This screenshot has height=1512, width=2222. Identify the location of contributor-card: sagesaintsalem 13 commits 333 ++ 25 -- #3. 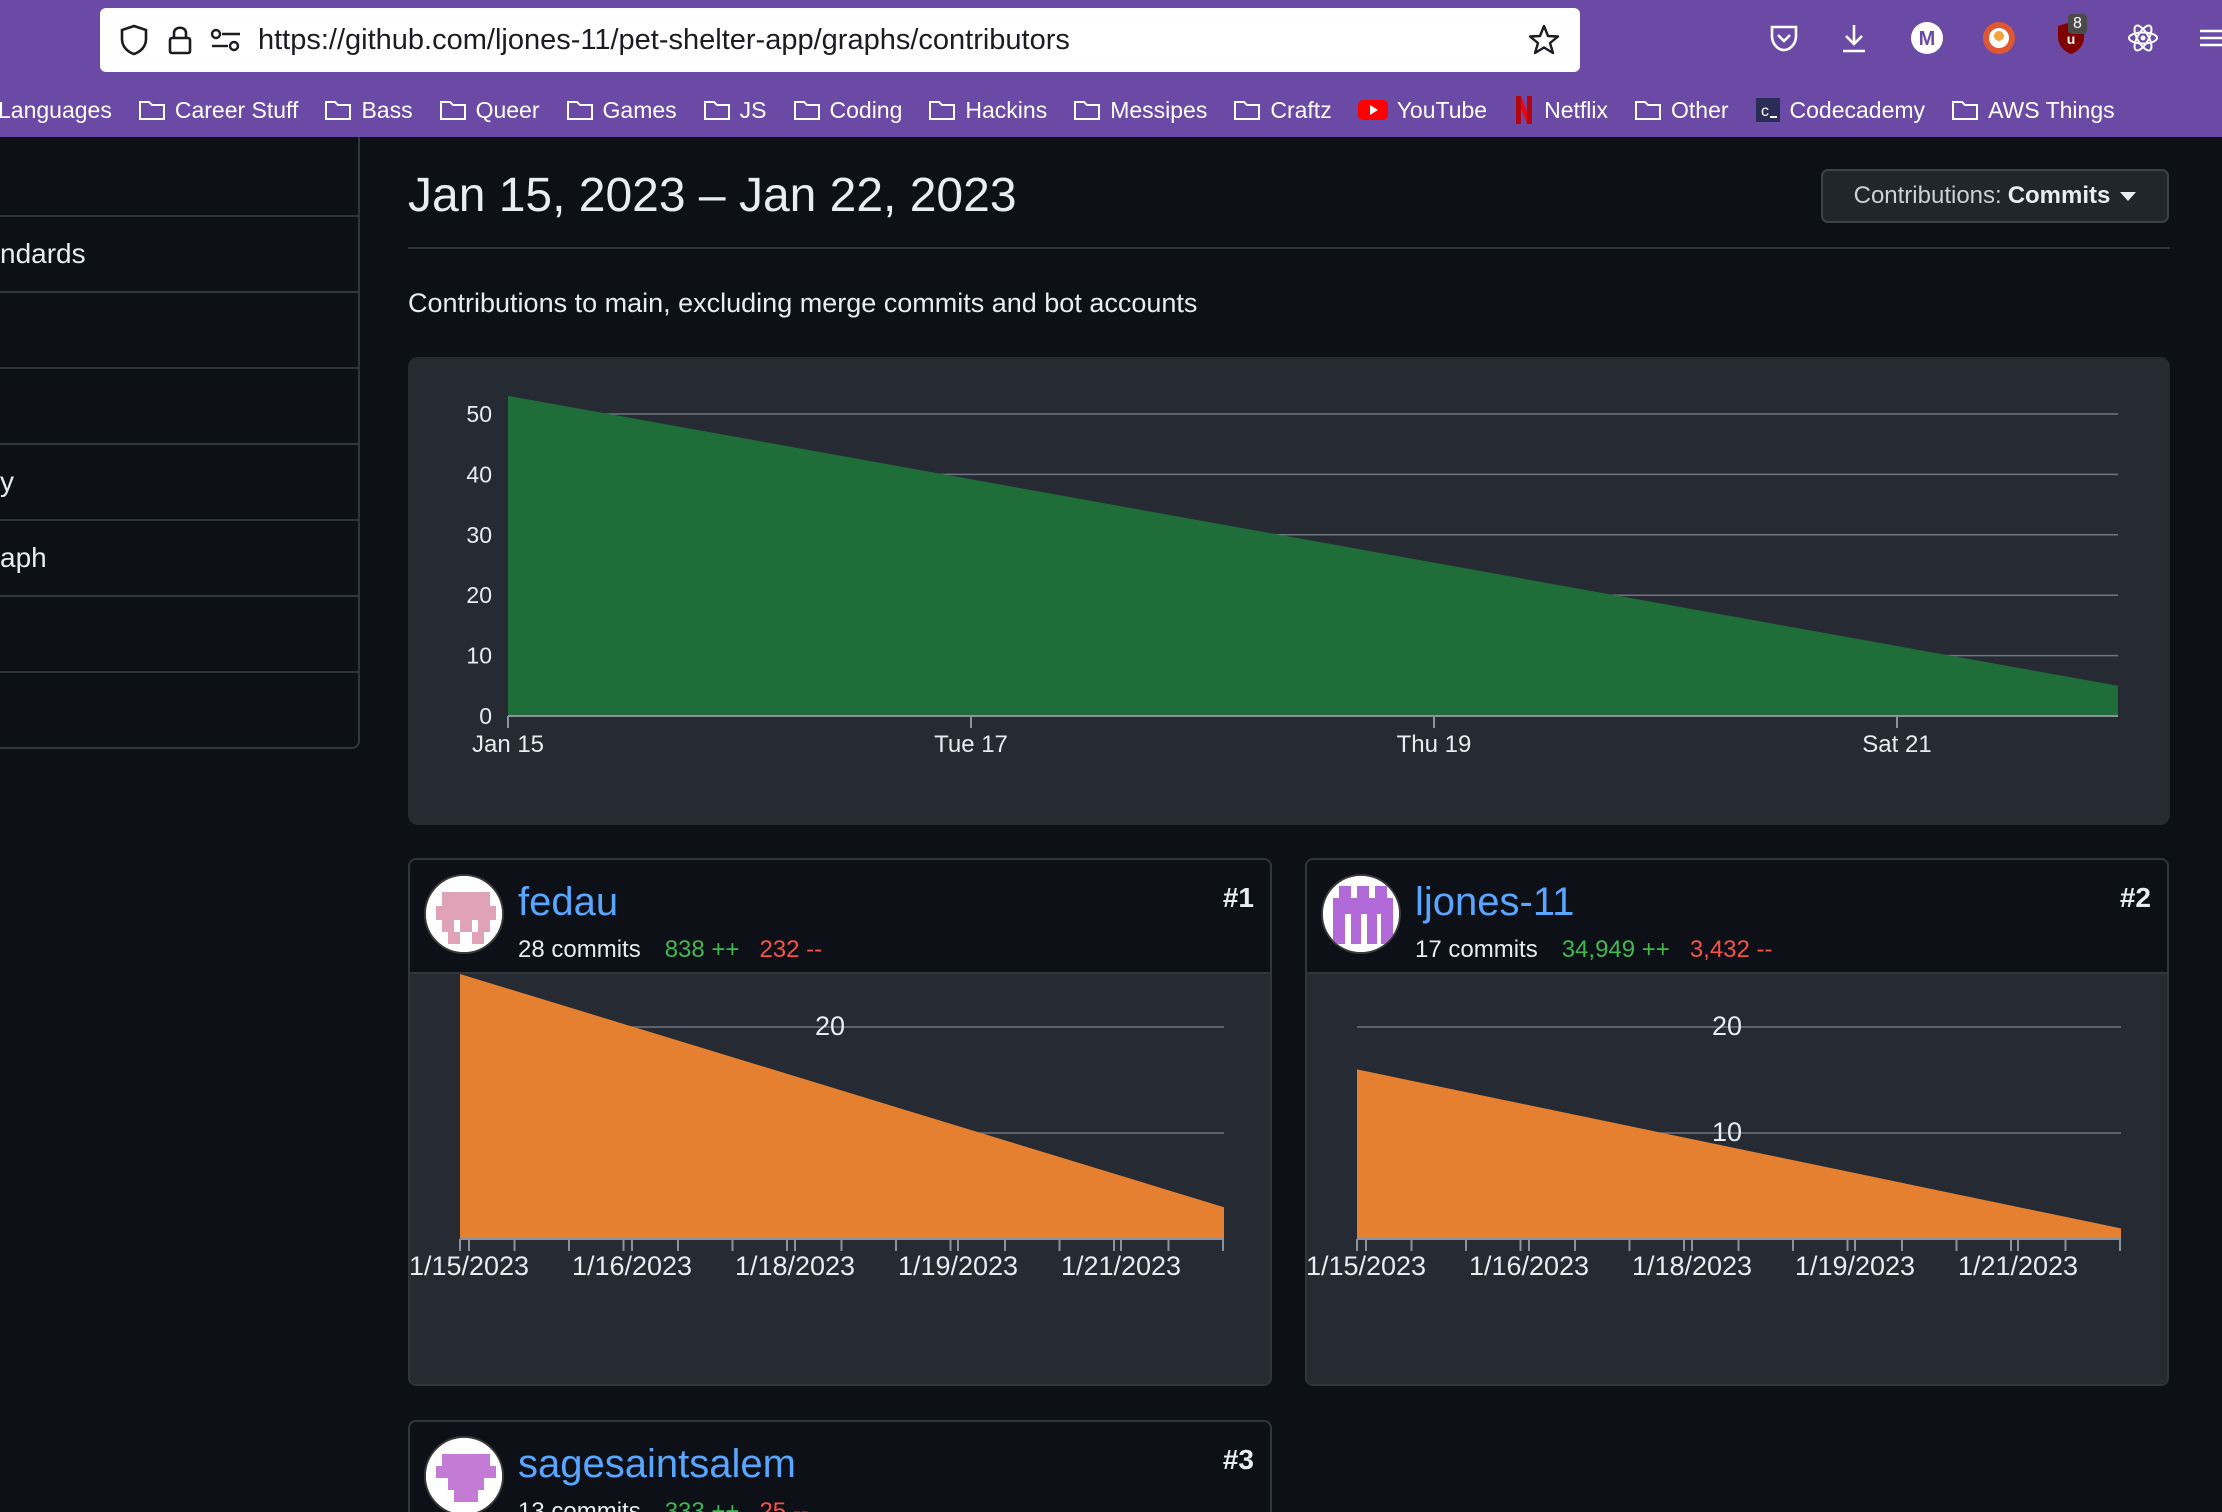
(840, 1466).